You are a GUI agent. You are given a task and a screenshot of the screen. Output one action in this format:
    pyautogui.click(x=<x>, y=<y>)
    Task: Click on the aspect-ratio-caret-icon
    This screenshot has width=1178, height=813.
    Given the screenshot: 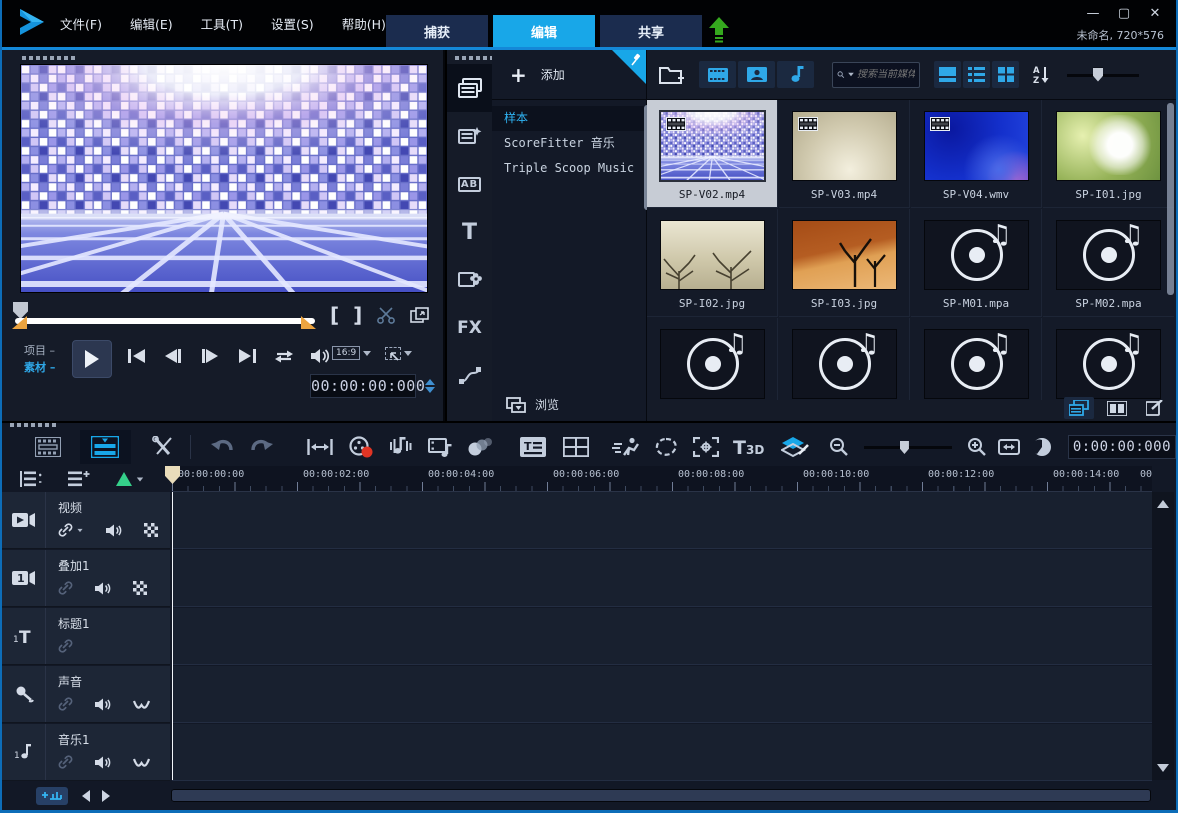 What is the action you would take?
    pyautogui.click(x=367, y=353)
    